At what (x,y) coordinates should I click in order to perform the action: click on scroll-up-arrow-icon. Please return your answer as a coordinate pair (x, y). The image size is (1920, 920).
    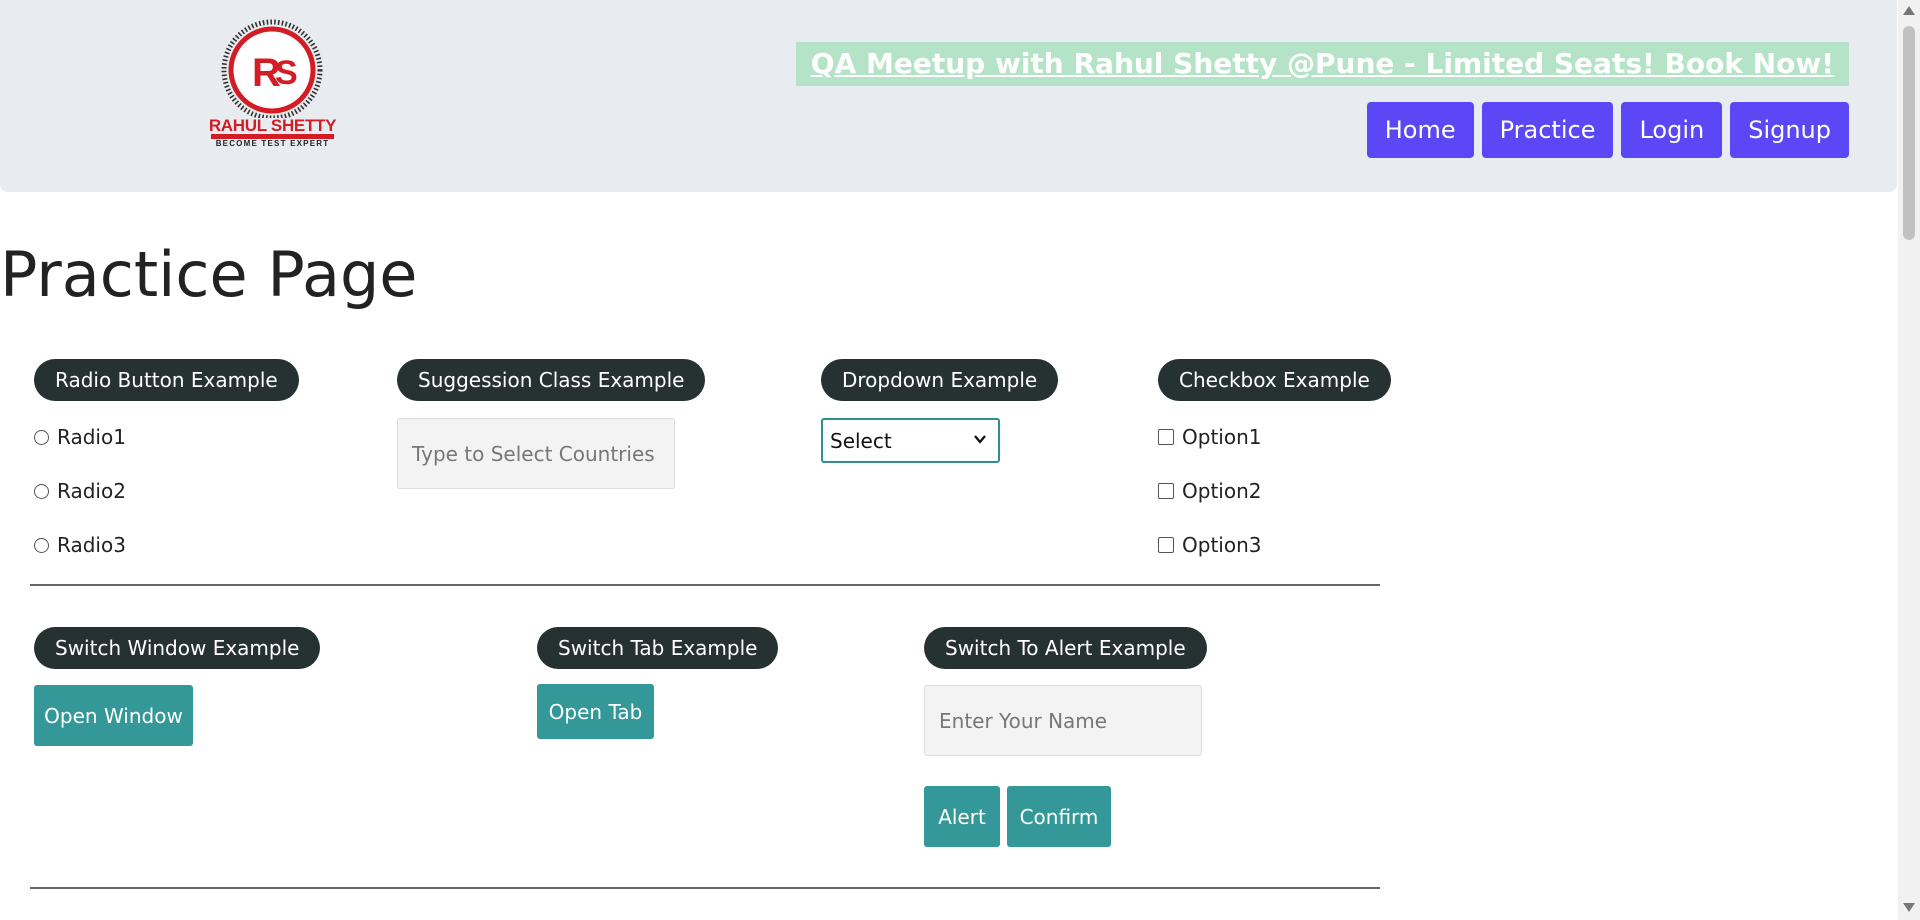
    Looking at the image, I should click on (1909, 10).